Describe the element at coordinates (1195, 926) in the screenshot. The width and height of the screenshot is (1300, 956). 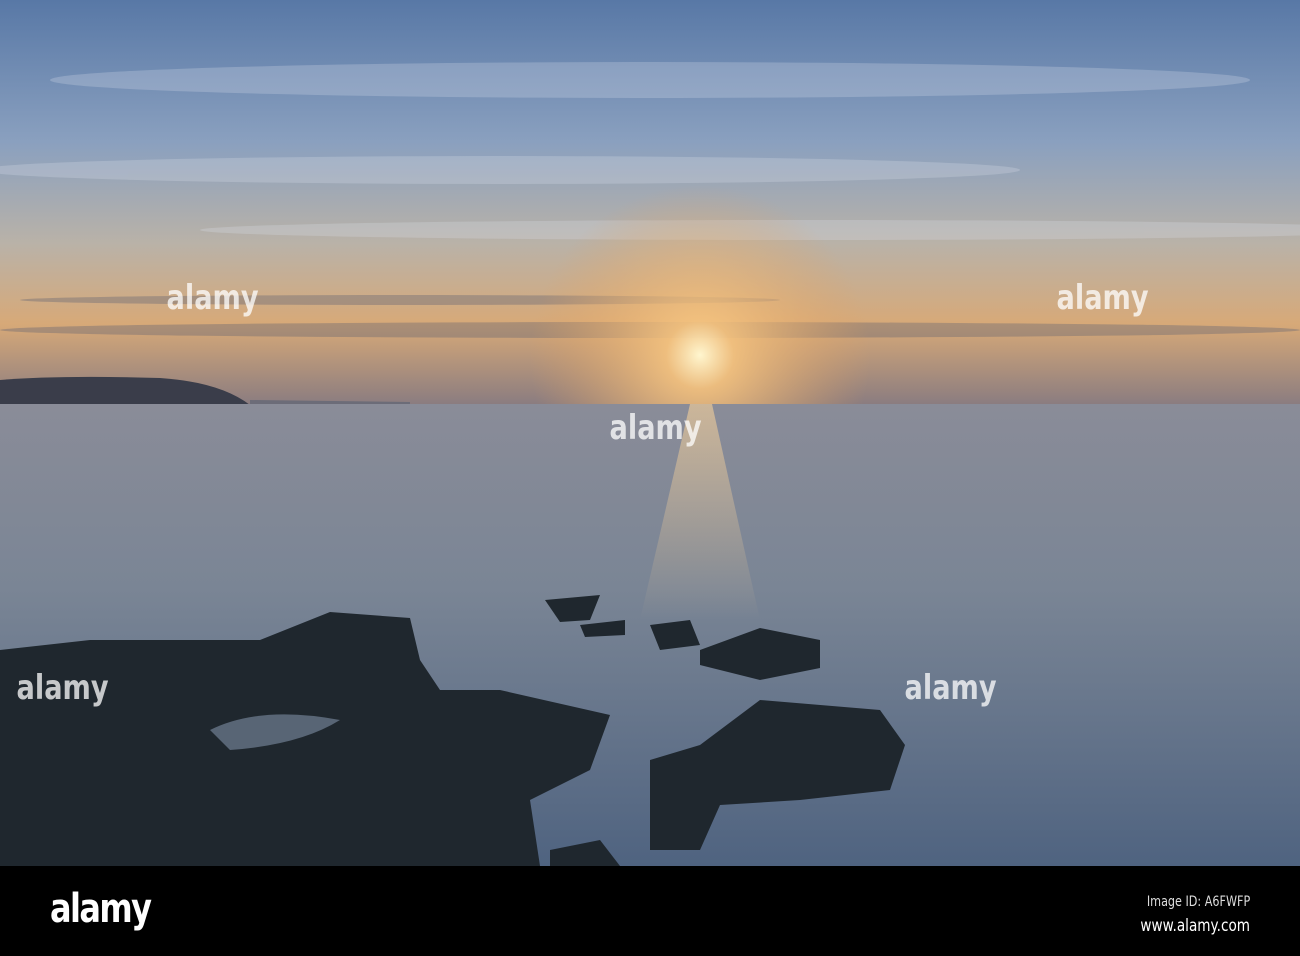
I see `website-url: www.alamy.com` at that location.